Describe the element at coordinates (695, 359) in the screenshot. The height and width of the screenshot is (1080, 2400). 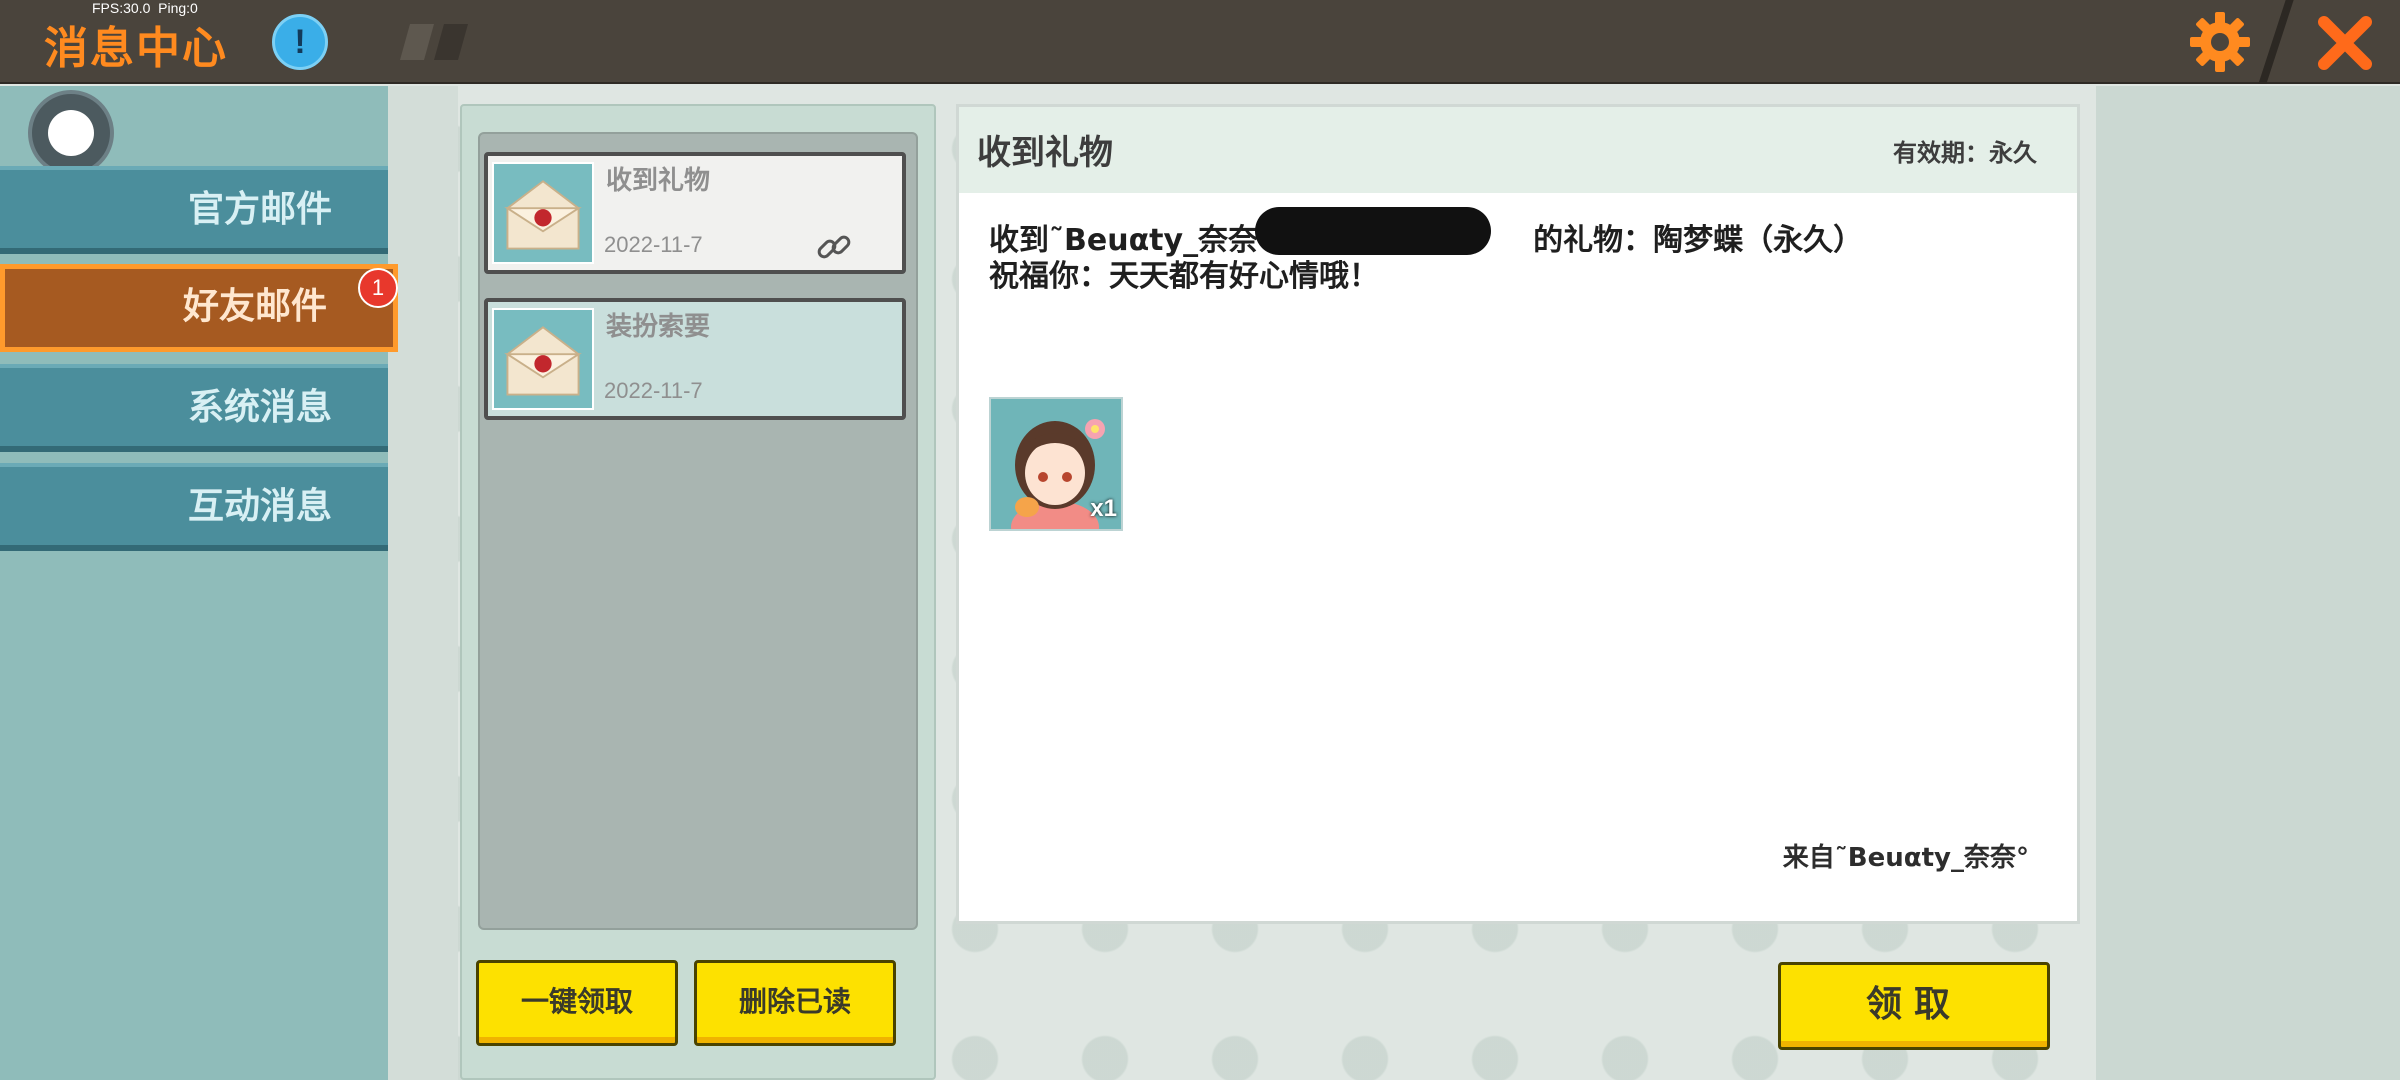
I see `list-item: 装扮索要 2022-11-7` at that location.